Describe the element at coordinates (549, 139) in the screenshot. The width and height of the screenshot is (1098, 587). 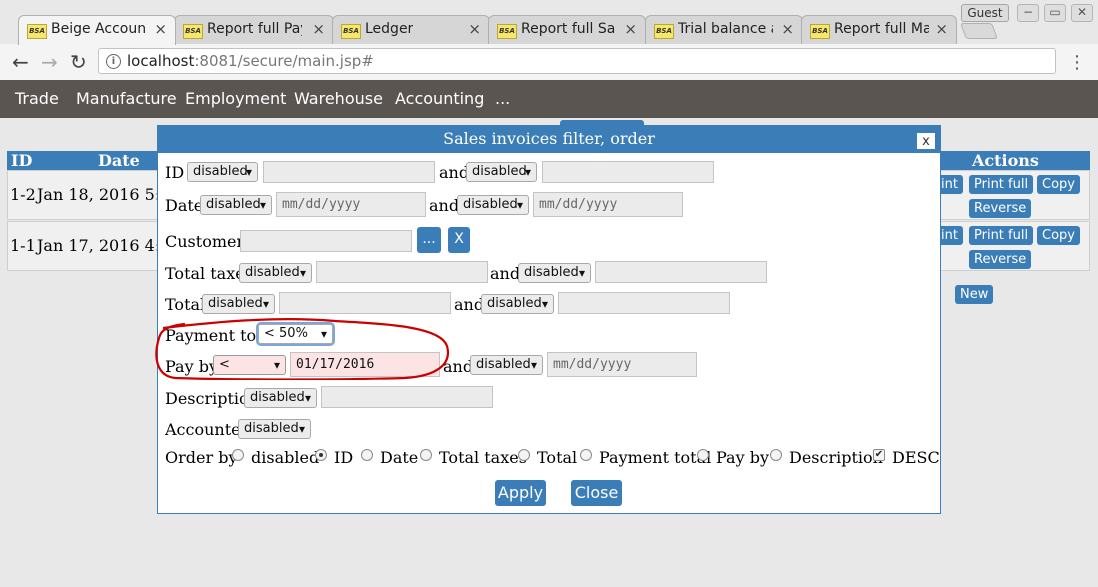
I see `dialog-title: Sales invoices filter, order` at that location.